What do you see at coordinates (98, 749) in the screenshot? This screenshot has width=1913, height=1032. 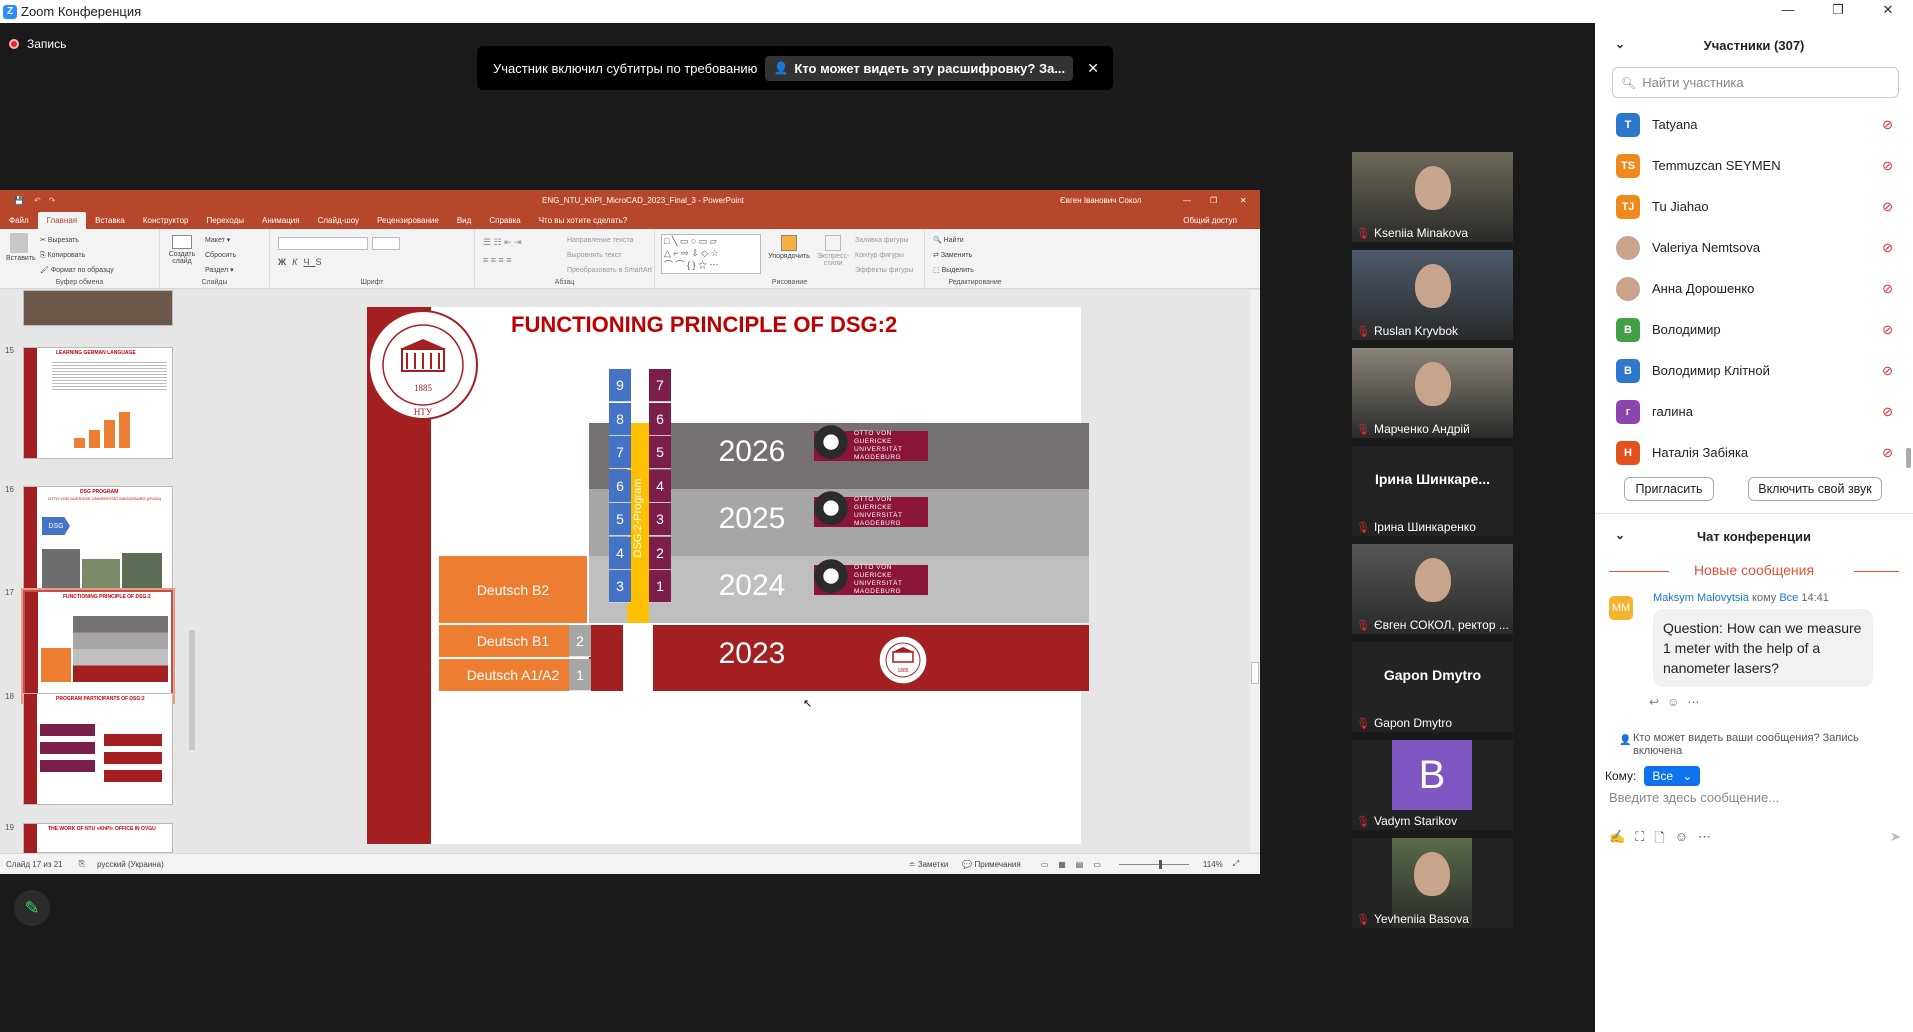 I see `slide-thumb-18: PROGRAM PARTICIPANTS OF DSG:2` at bounding box center [98, 749].